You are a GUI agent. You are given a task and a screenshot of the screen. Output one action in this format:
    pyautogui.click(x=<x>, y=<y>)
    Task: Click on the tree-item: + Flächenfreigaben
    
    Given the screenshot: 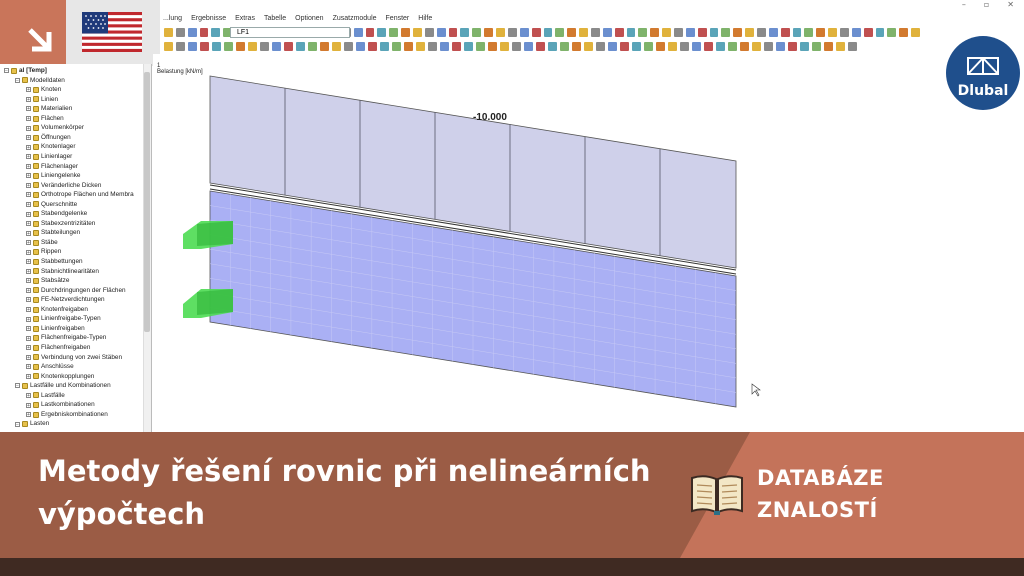 What is the action you would take?
    pyautogui.click(x=58, y=348)
    